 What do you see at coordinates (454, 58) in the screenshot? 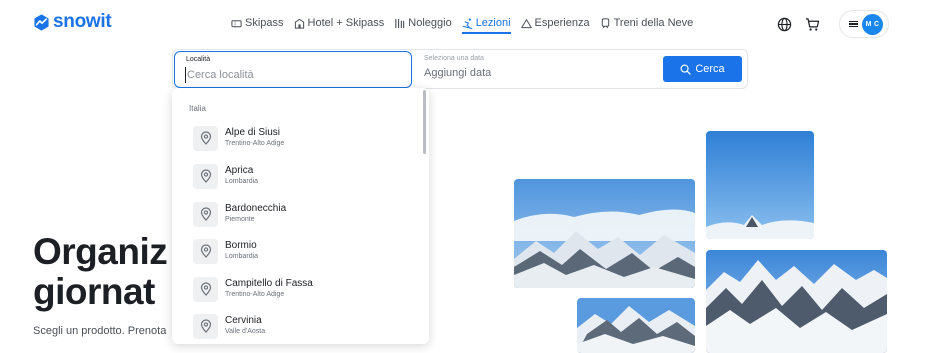
I see `date-label: Seleziona una data` at bounding box center [454, 58].